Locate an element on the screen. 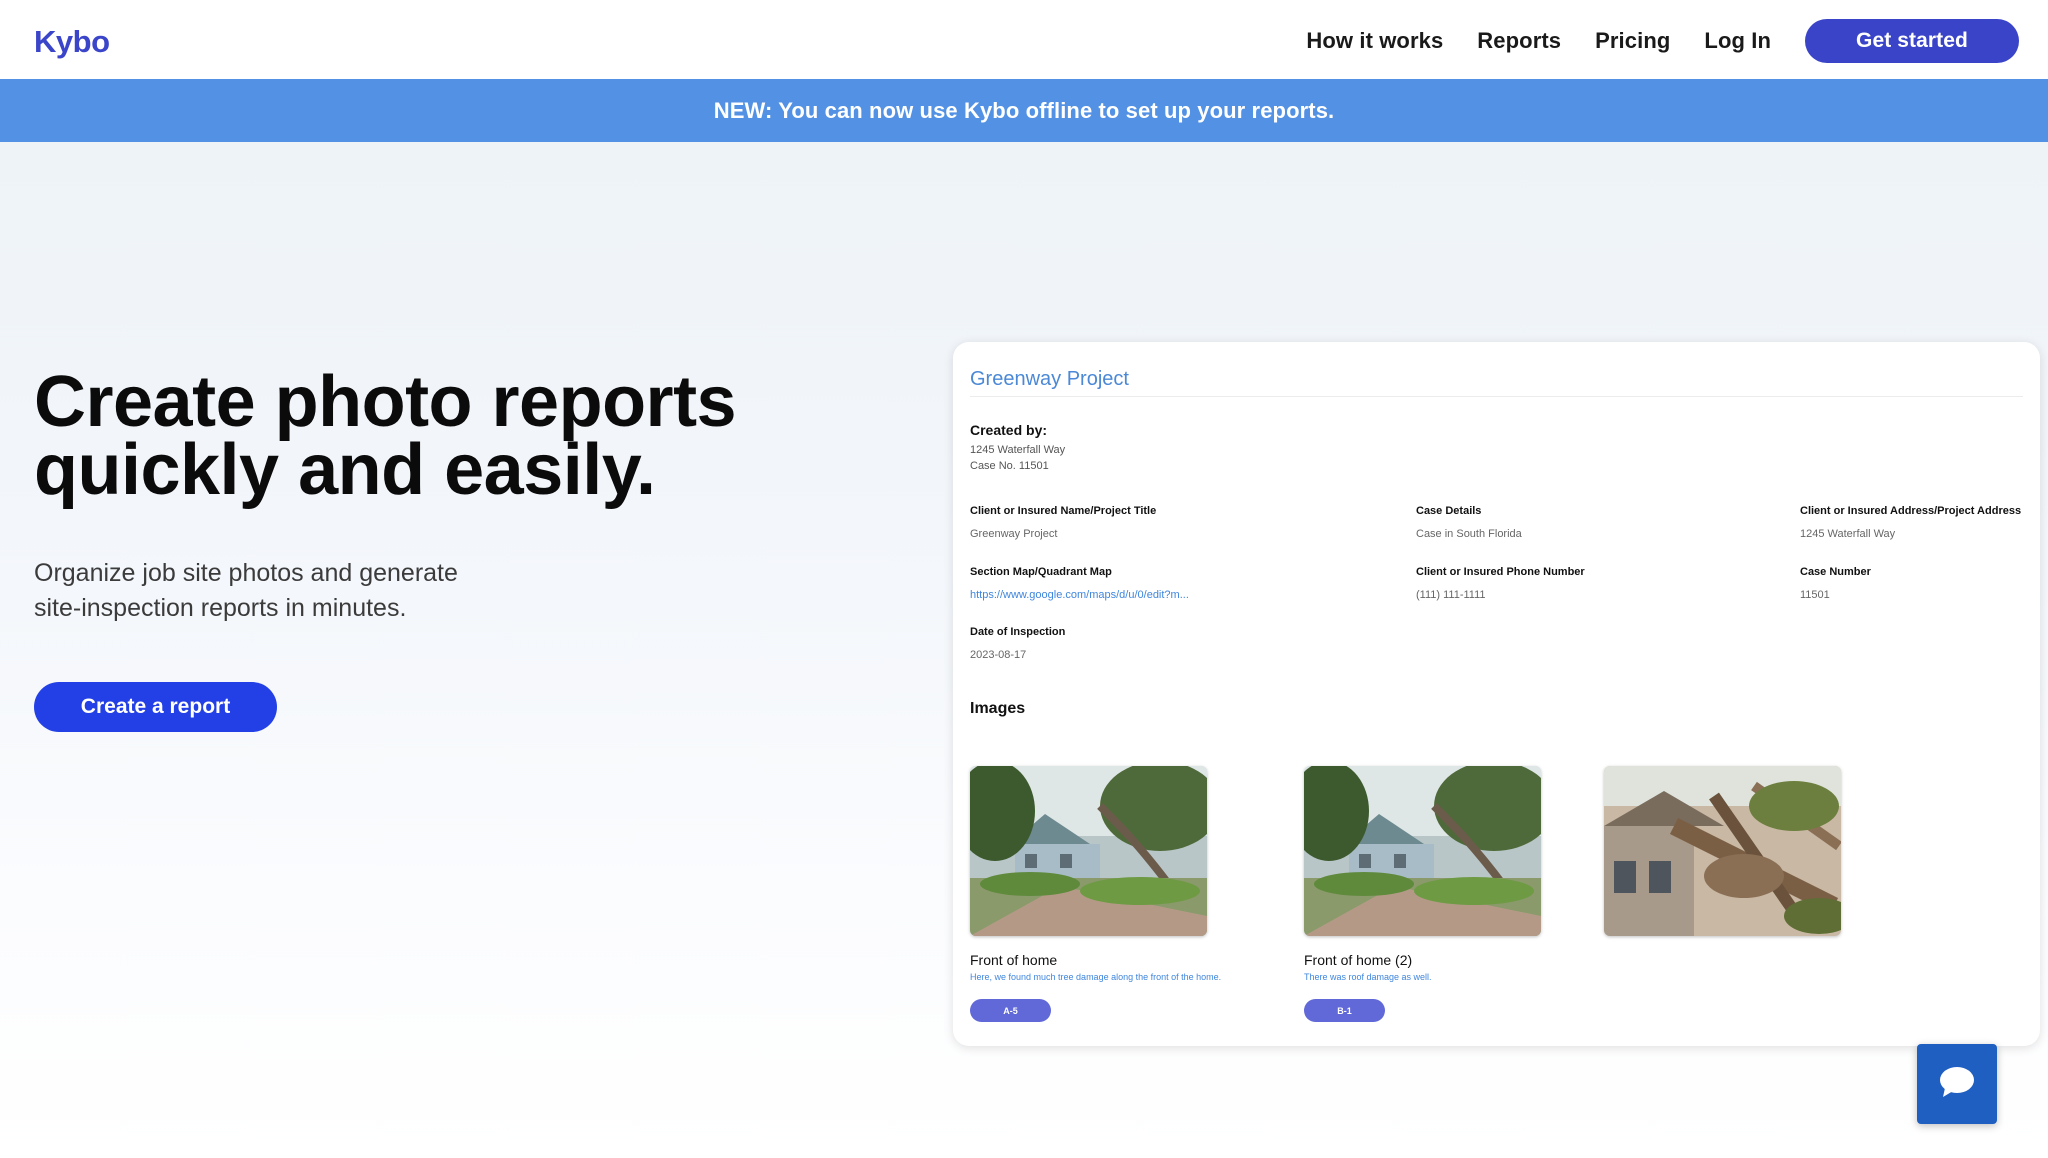 Image resolution: width=2048 pixels, height=1158 pixels. image-caption-2: Front of home (2) is located at coordinates (1358, 960).